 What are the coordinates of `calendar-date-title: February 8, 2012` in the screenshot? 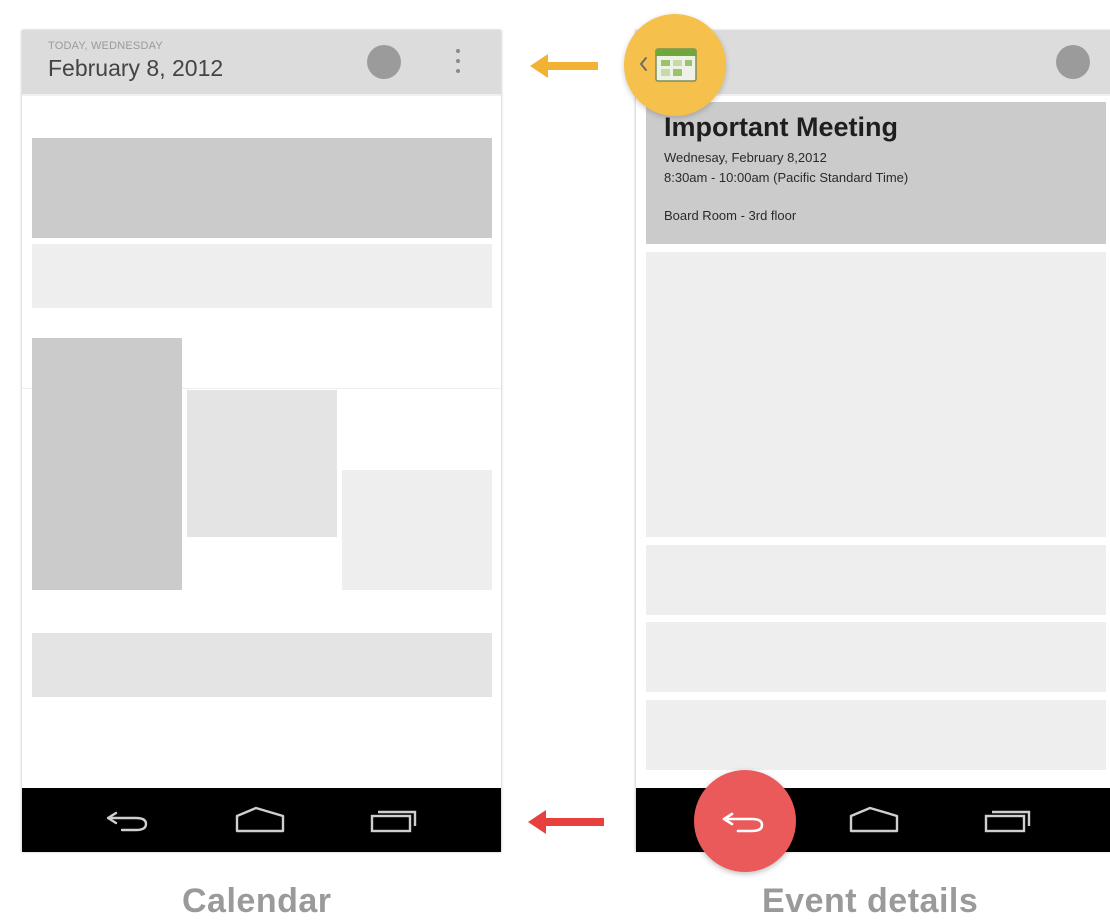 It's located at (135, 68).